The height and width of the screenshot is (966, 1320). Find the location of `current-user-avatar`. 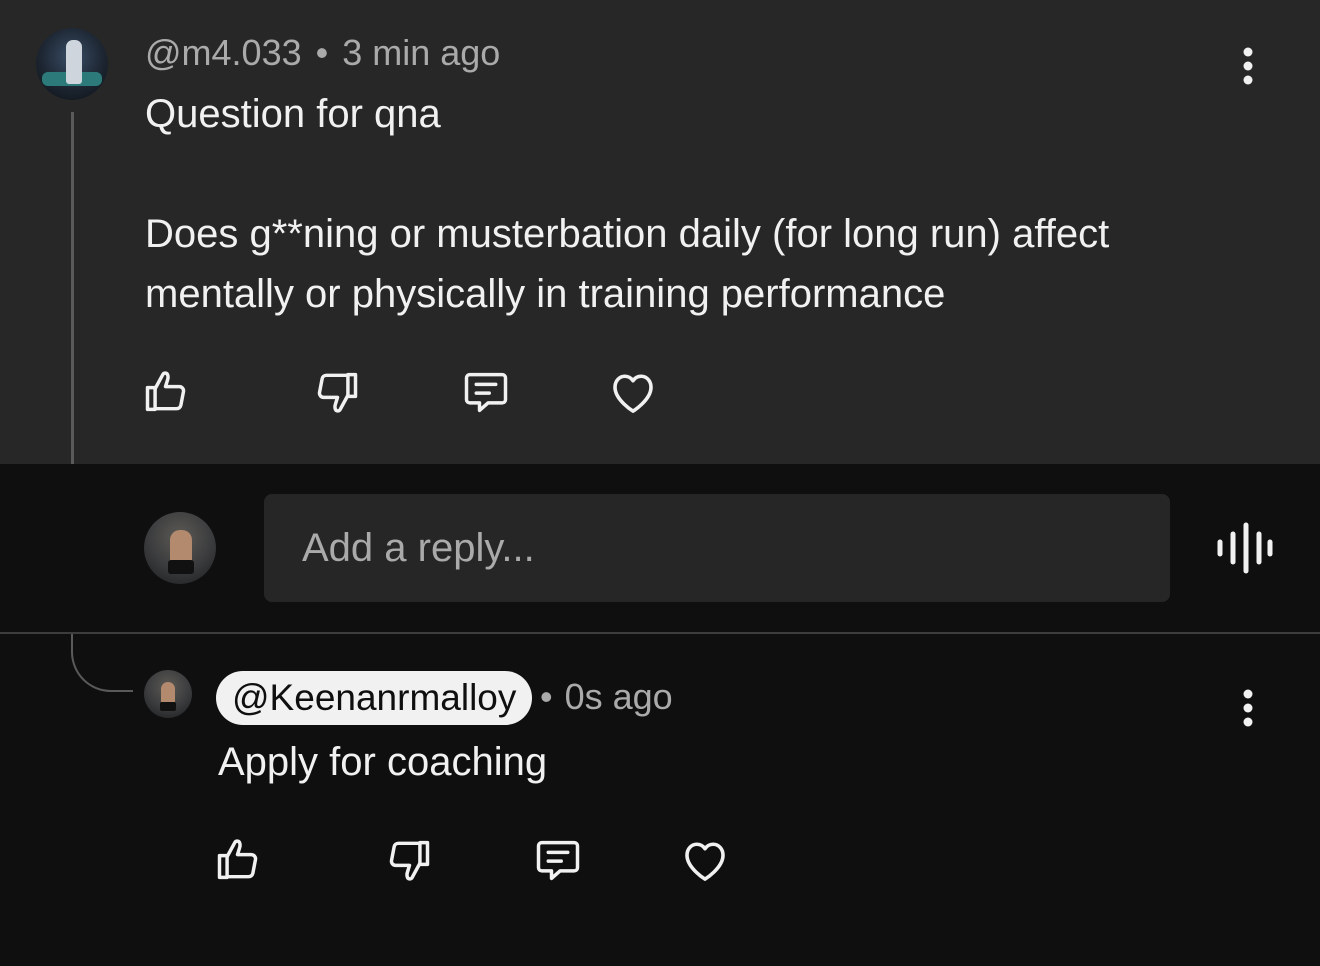

current-user-avatar is located at coordinates (180, 548).